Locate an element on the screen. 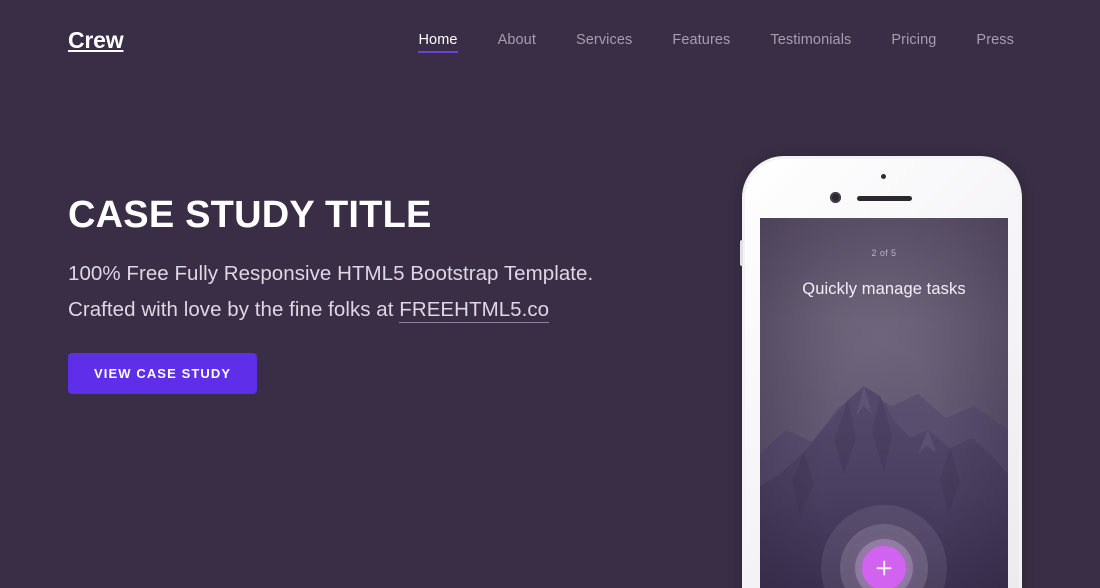  plus-icon-button is located at coordinates (884, 567).